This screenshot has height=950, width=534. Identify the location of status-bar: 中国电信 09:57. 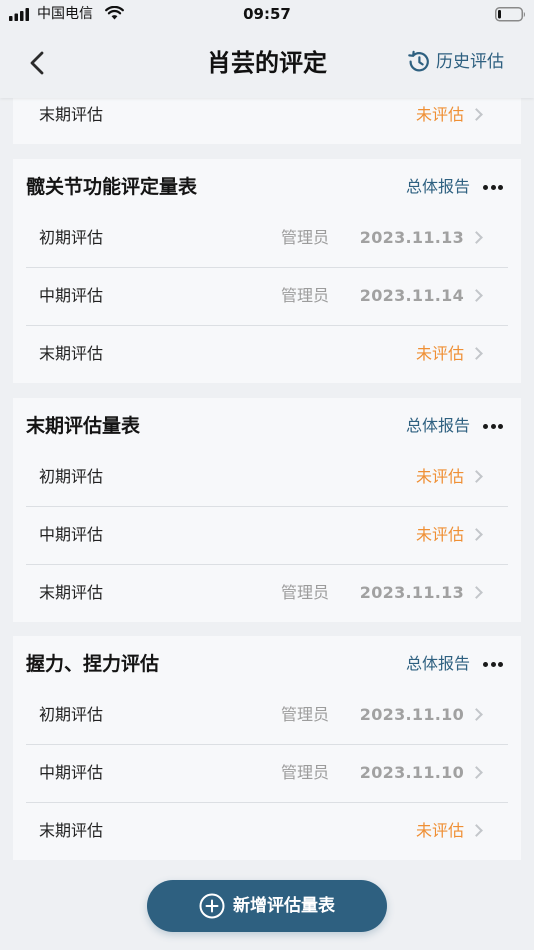
(267, 14).